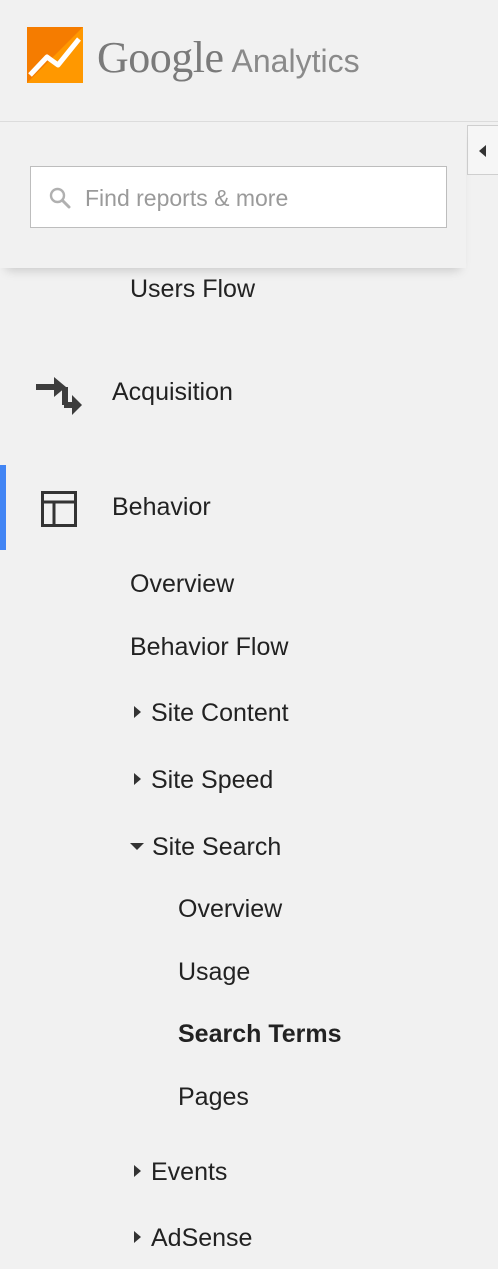 This screenshot has width=498, height=1269. Describe the element at coordinates (260, 1034) in the screenshot. I see `nav-item-search-terms: Search Terms` at that location.